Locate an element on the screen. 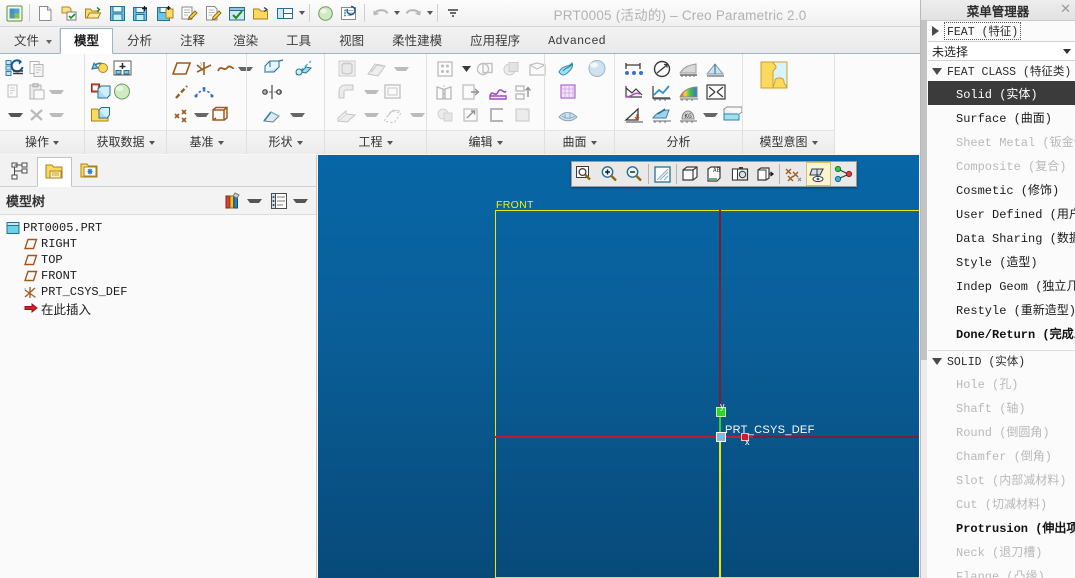 The width and height of the screenshot is (1075, 578). surface-color-analysis-icon is located at coordinates (688, 91).